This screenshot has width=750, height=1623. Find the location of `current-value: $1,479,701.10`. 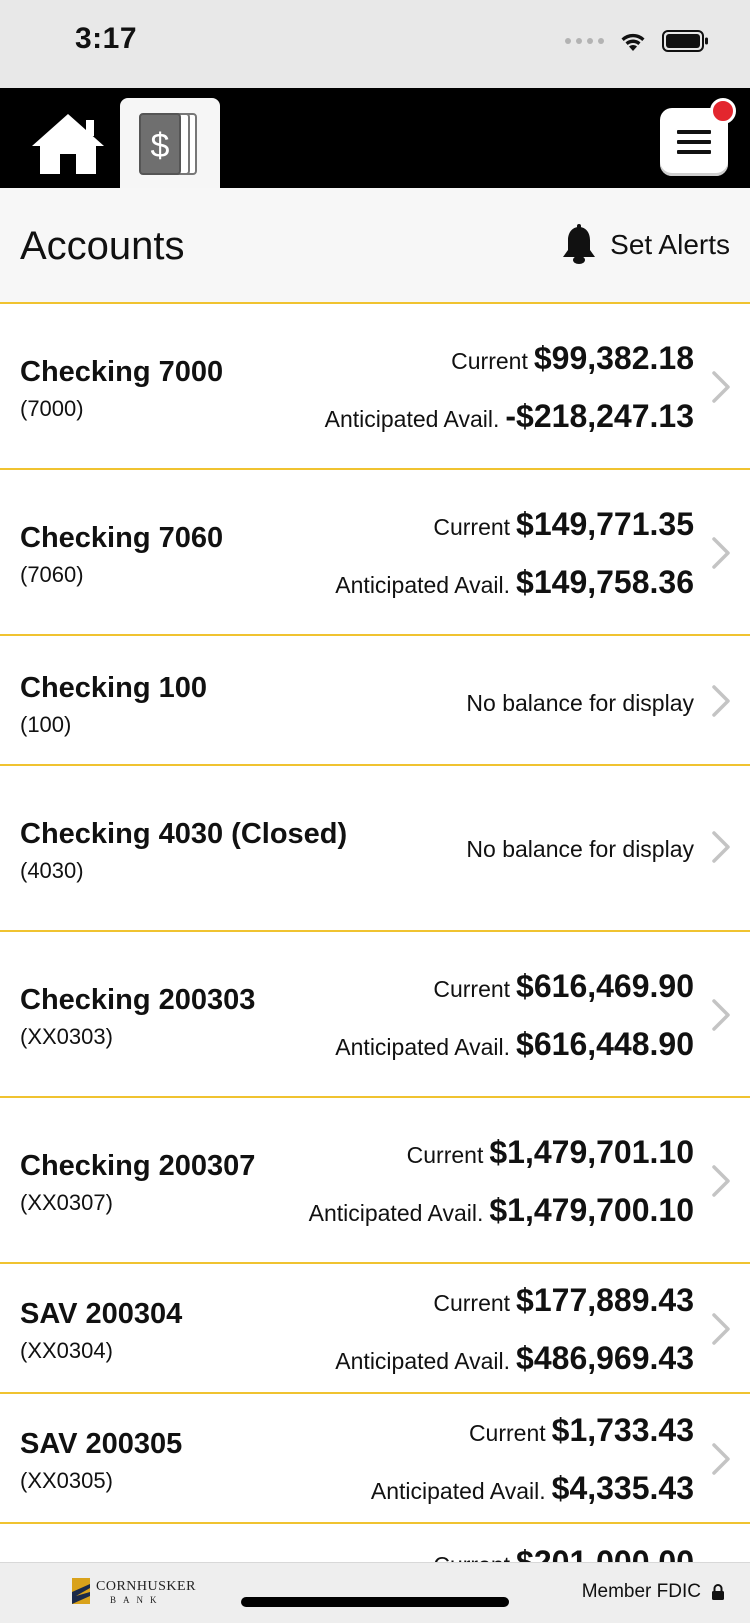

current-value: $1,479,701.10 is located at coordinates (591, 1152).